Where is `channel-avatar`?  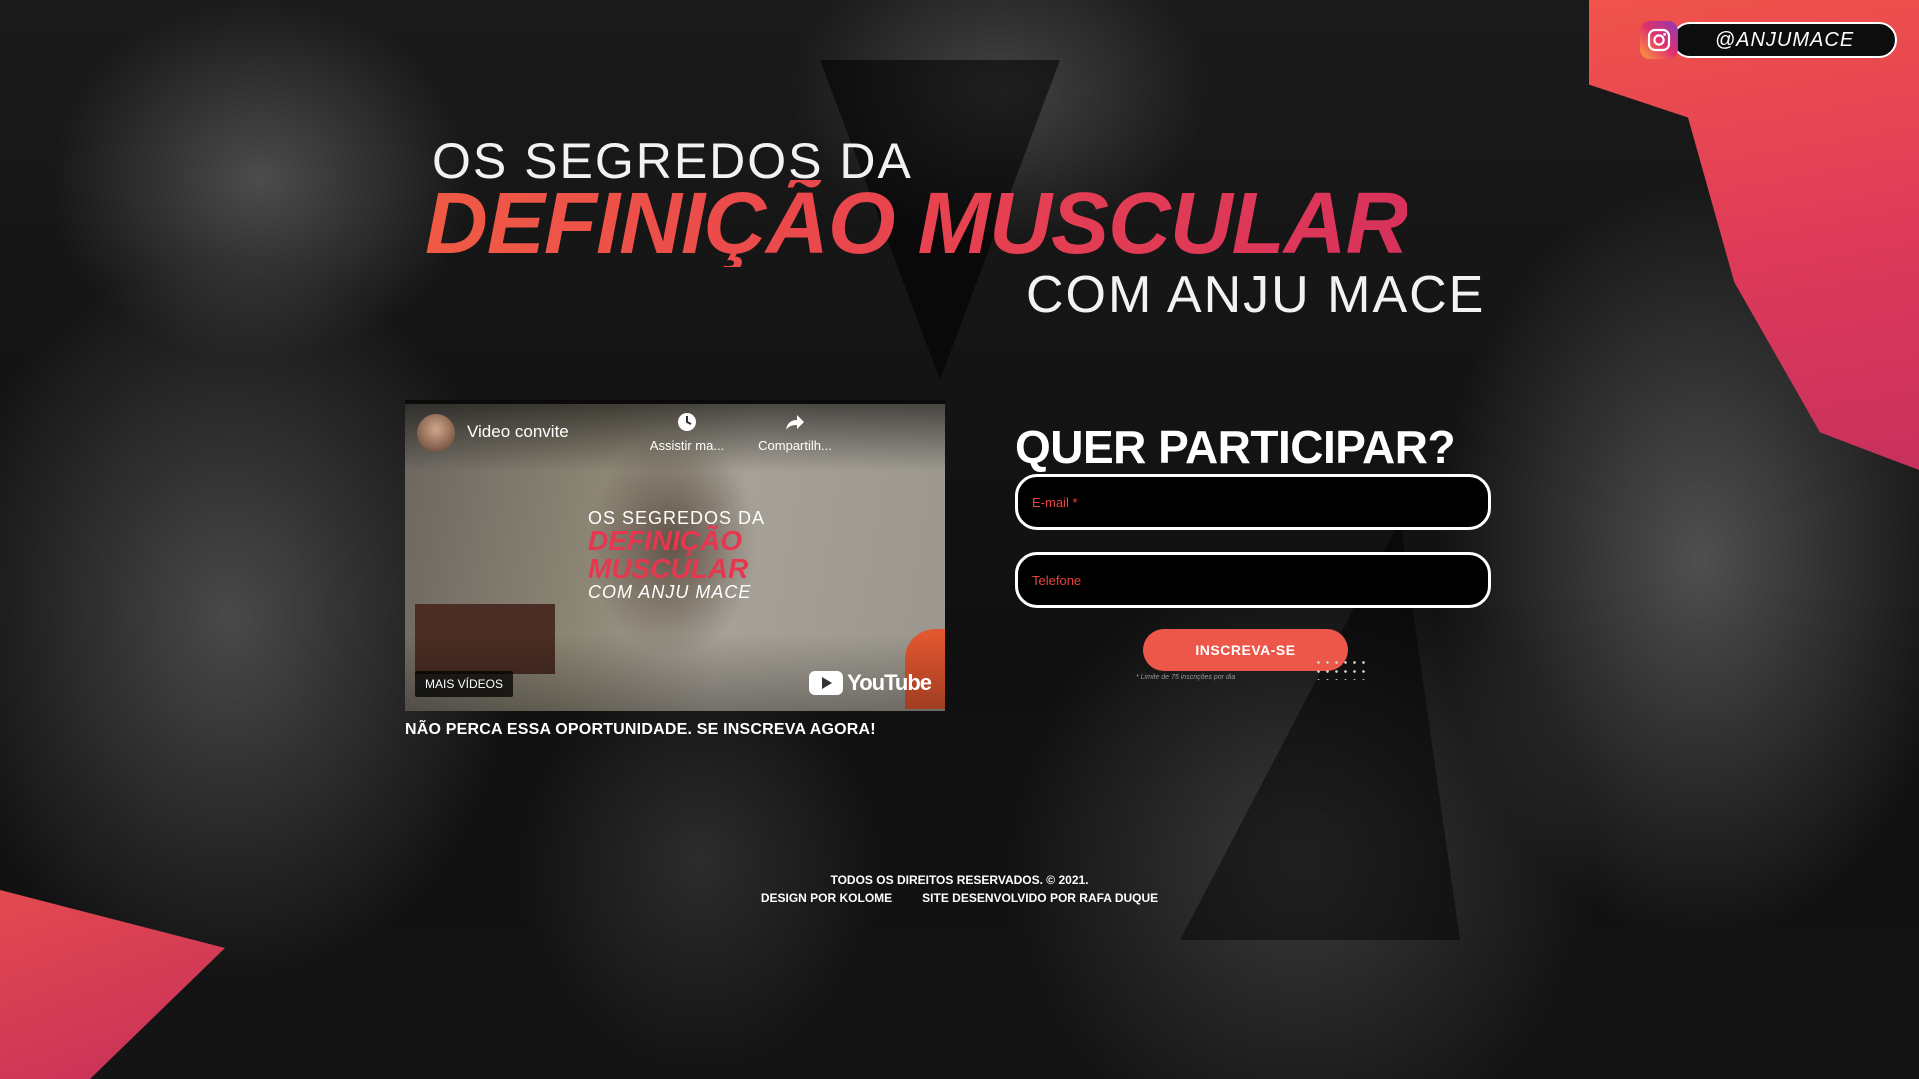 channel-avatar is located at coordinates (436, 433).